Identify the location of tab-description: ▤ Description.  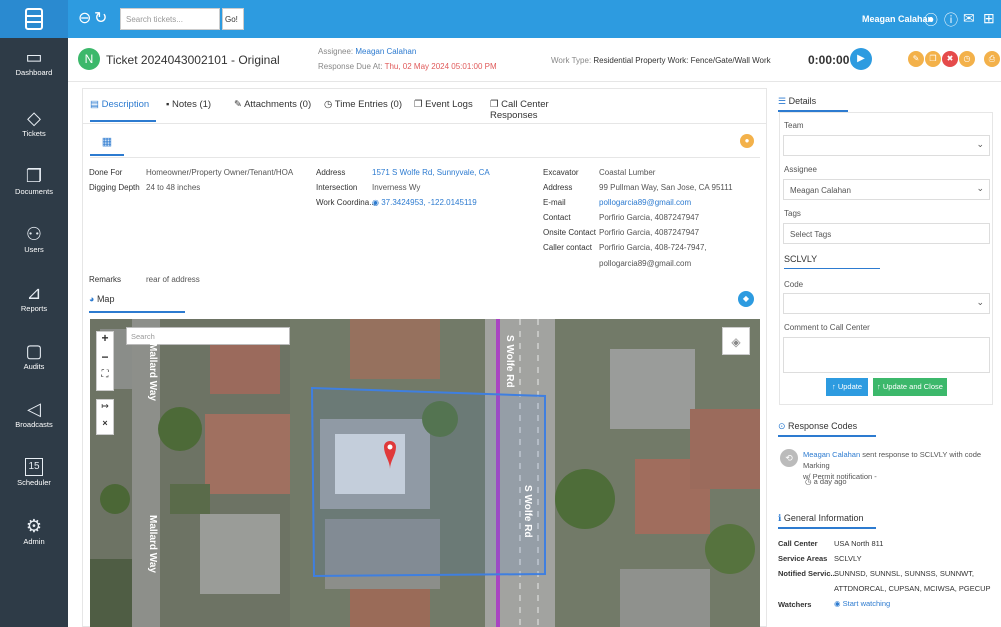
(123, 107).